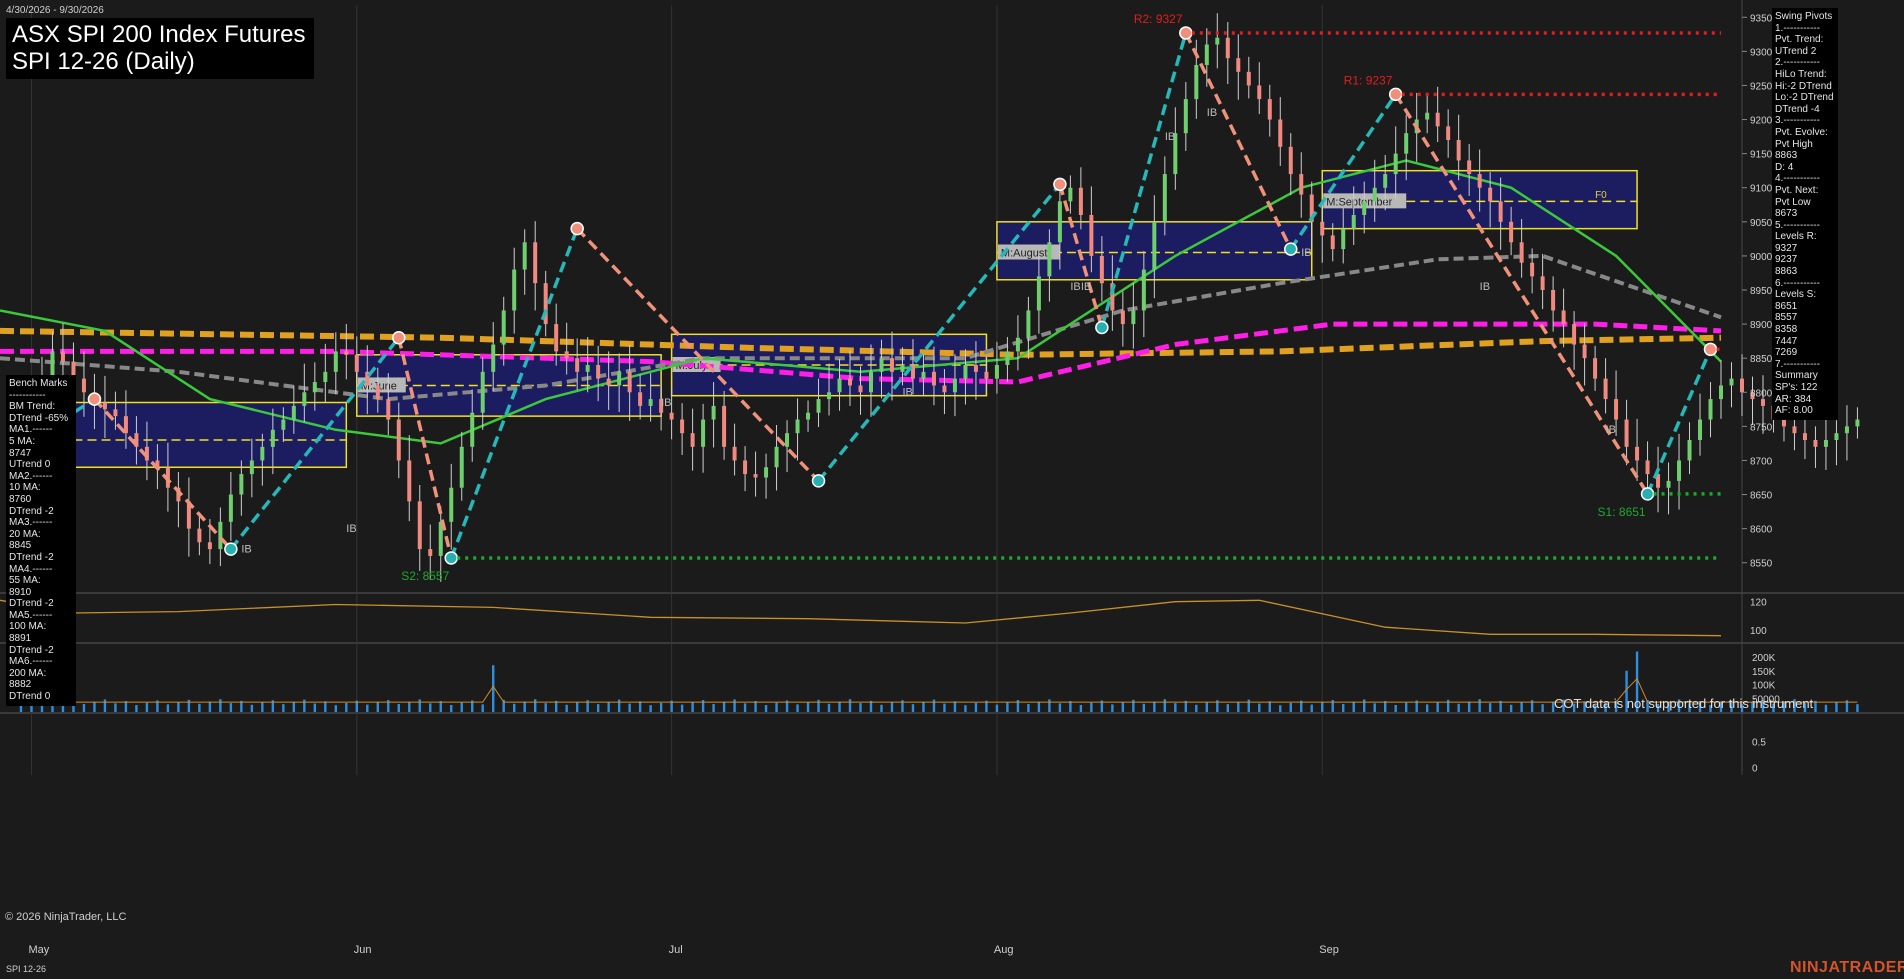 The height and width of the screenshot is (979, 1904). I want to click on bench-marks-line: 100 MA:, so click(28, 627).